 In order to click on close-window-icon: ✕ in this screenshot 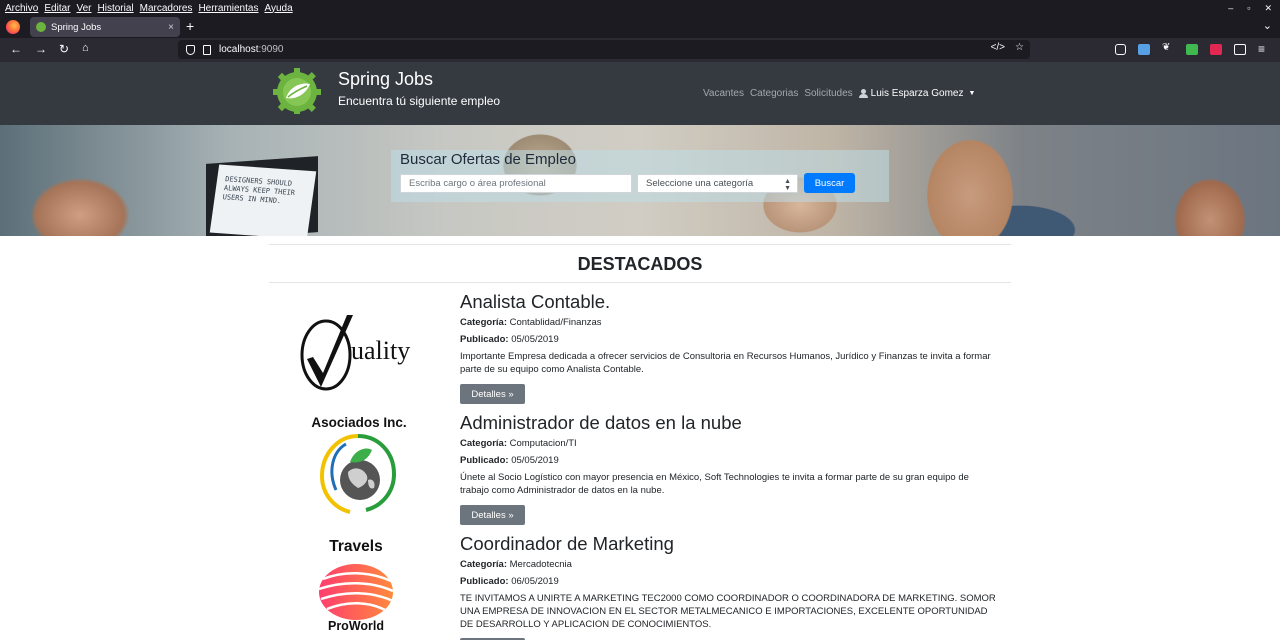, I will do `click(1268, 8)`.